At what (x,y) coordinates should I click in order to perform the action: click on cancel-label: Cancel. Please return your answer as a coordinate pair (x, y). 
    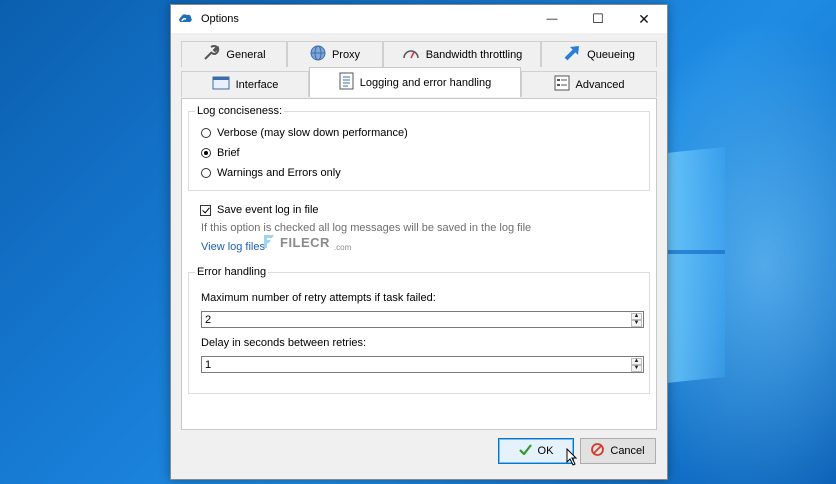
    Looking at the image, I should click on (627, 451).